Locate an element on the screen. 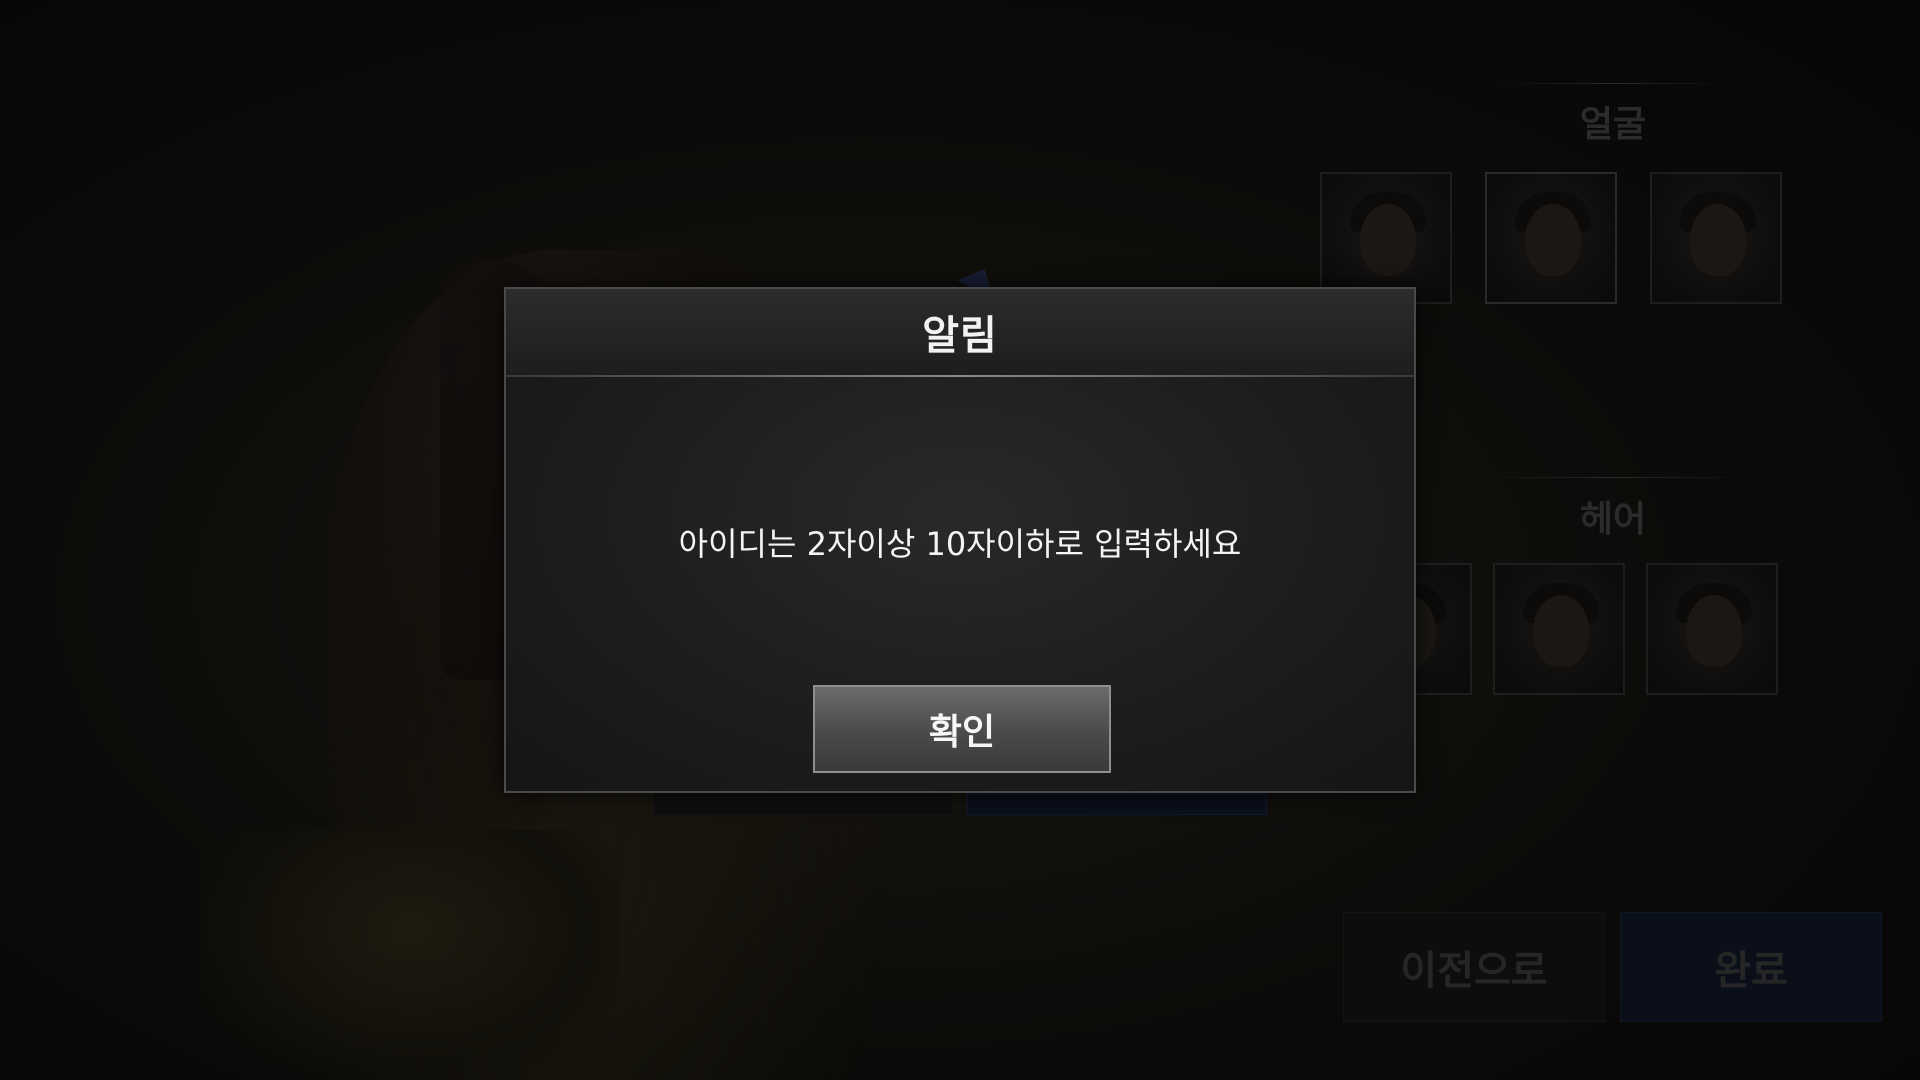  face-section-line-top is located at coordinates (1615, 83).